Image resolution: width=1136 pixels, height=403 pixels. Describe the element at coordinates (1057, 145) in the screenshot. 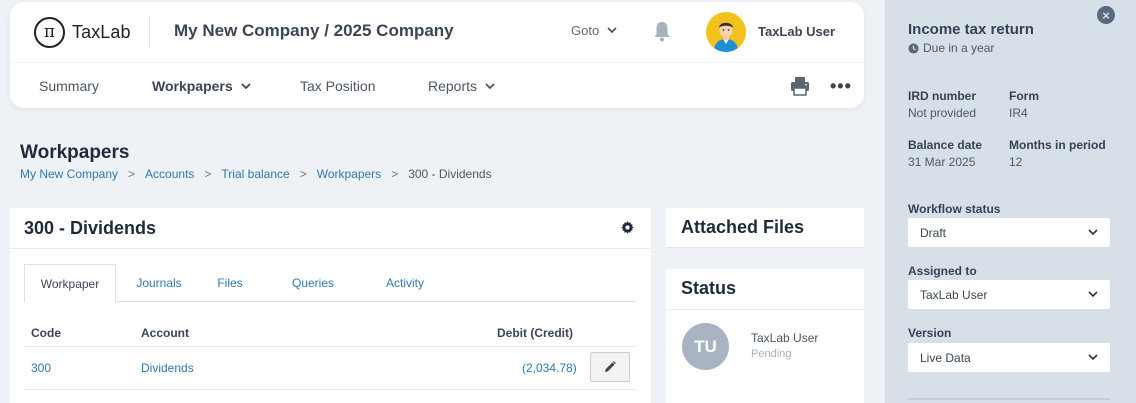

I see `months-in-period-label: Months in period` at that location.